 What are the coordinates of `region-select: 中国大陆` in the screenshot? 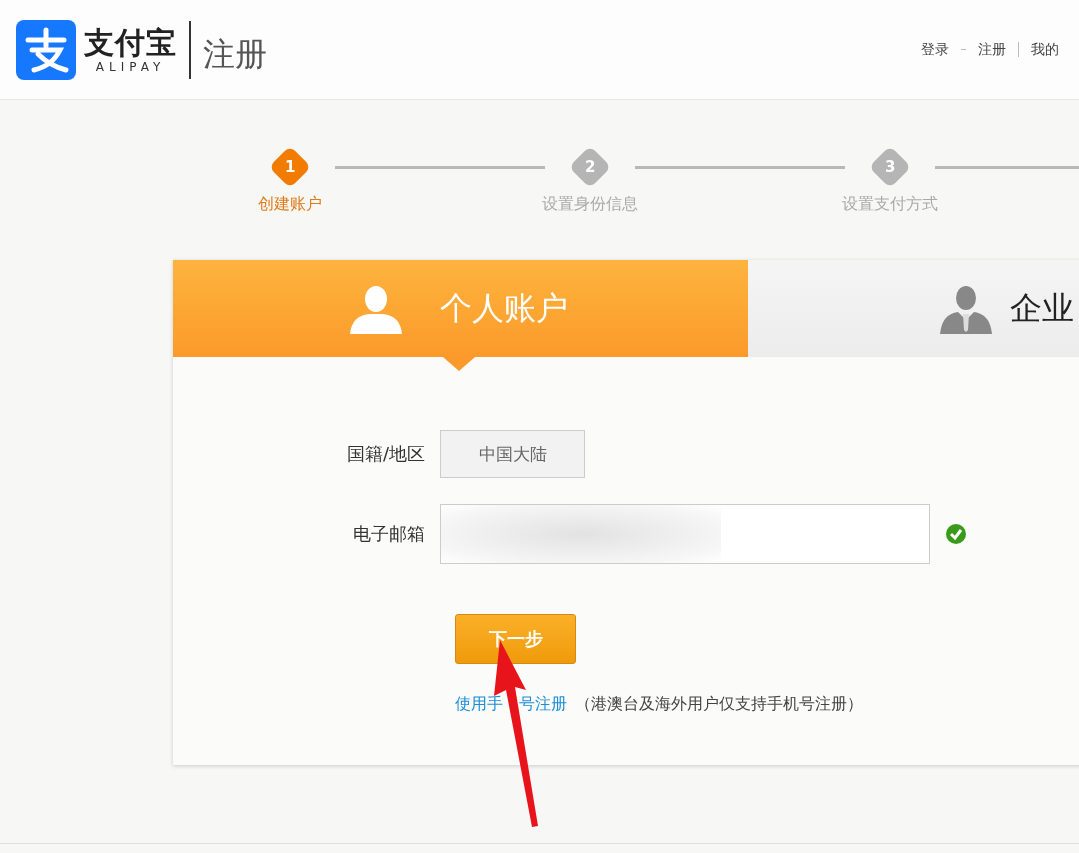 It's located at (512, 454).